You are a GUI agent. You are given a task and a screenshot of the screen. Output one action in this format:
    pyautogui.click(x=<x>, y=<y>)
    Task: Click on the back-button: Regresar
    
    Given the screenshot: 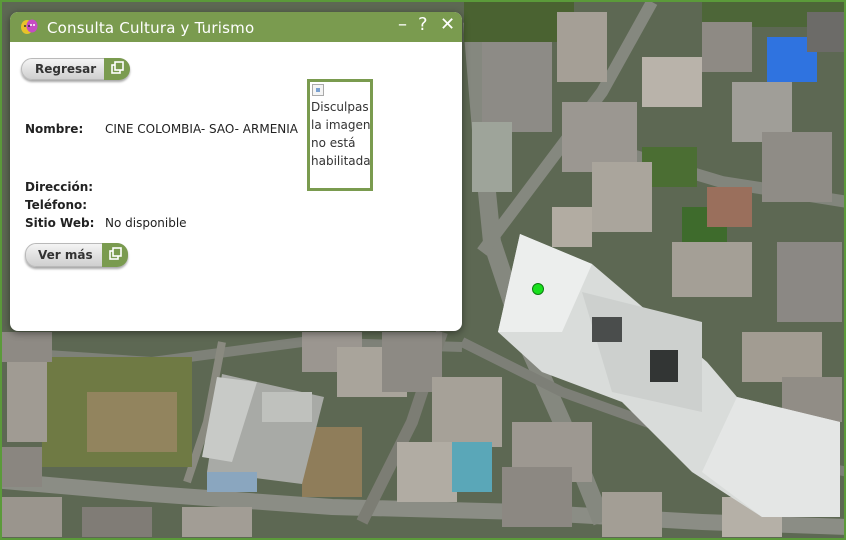 What is the action you would take?
    pyautogui.click(x=75, y=69)
    